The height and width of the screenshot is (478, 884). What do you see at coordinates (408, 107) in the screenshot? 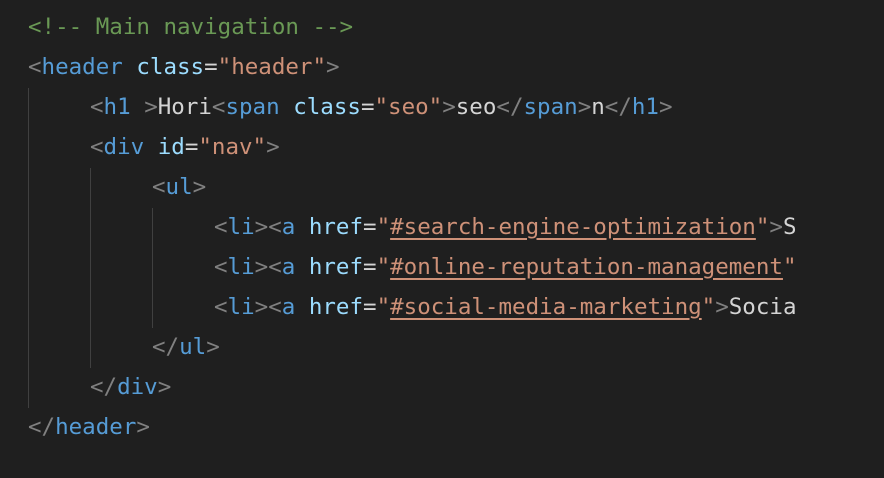
I see `code-token-str: "seo"` at bounding box center [408, 107].